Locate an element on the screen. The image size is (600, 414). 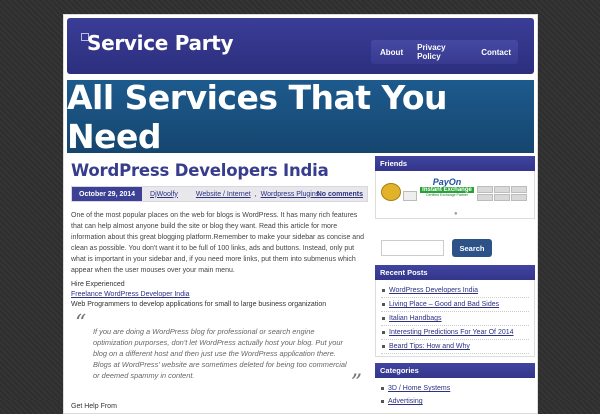
partner-logo-icon is located at coordinates (410, 196).